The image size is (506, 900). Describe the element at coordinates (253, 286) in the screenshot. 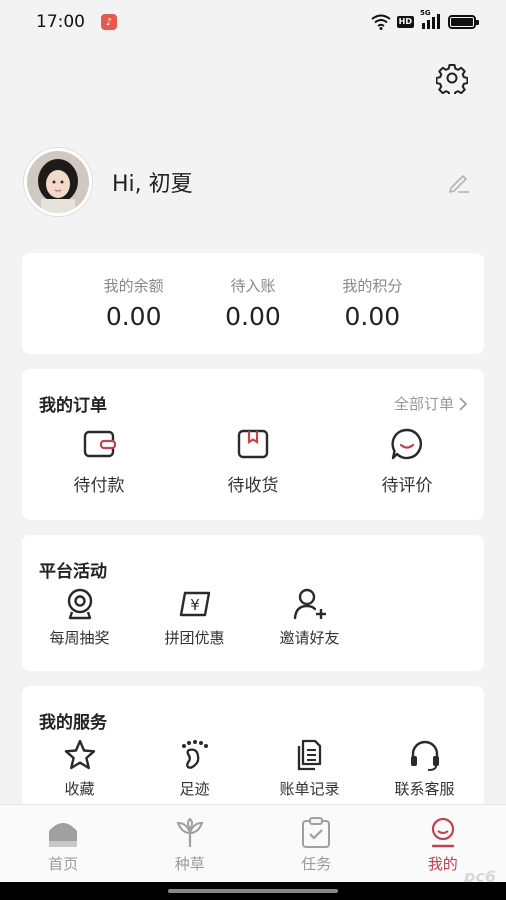

I see `stat-label: 待入账` at that location.